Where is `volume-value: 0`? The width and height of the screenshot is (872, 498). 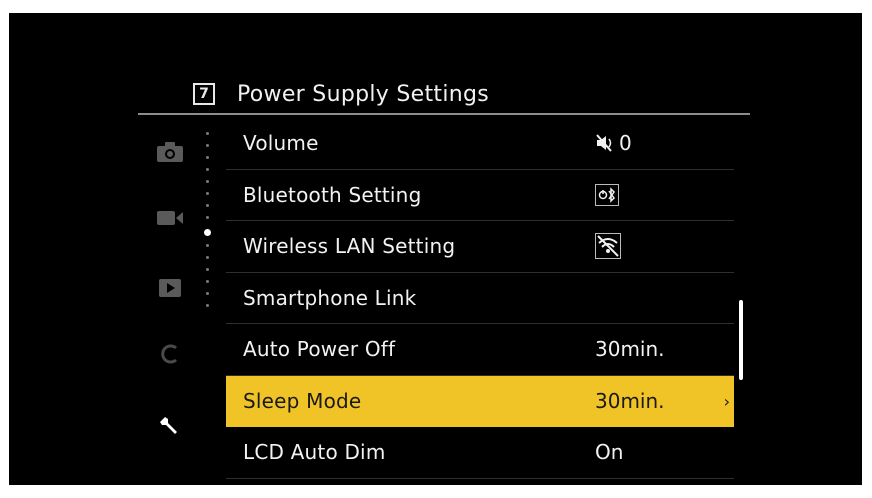 volume-value: 0 is located at coordinates (613, 143).